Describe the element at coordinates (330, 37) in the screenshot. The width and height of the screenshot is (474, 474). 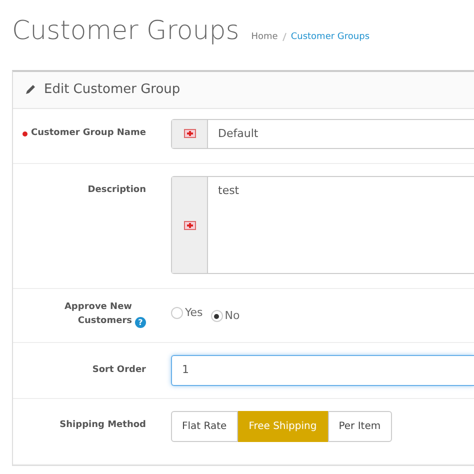
I see `breadcrumb-link: Customer Groups` at that location.